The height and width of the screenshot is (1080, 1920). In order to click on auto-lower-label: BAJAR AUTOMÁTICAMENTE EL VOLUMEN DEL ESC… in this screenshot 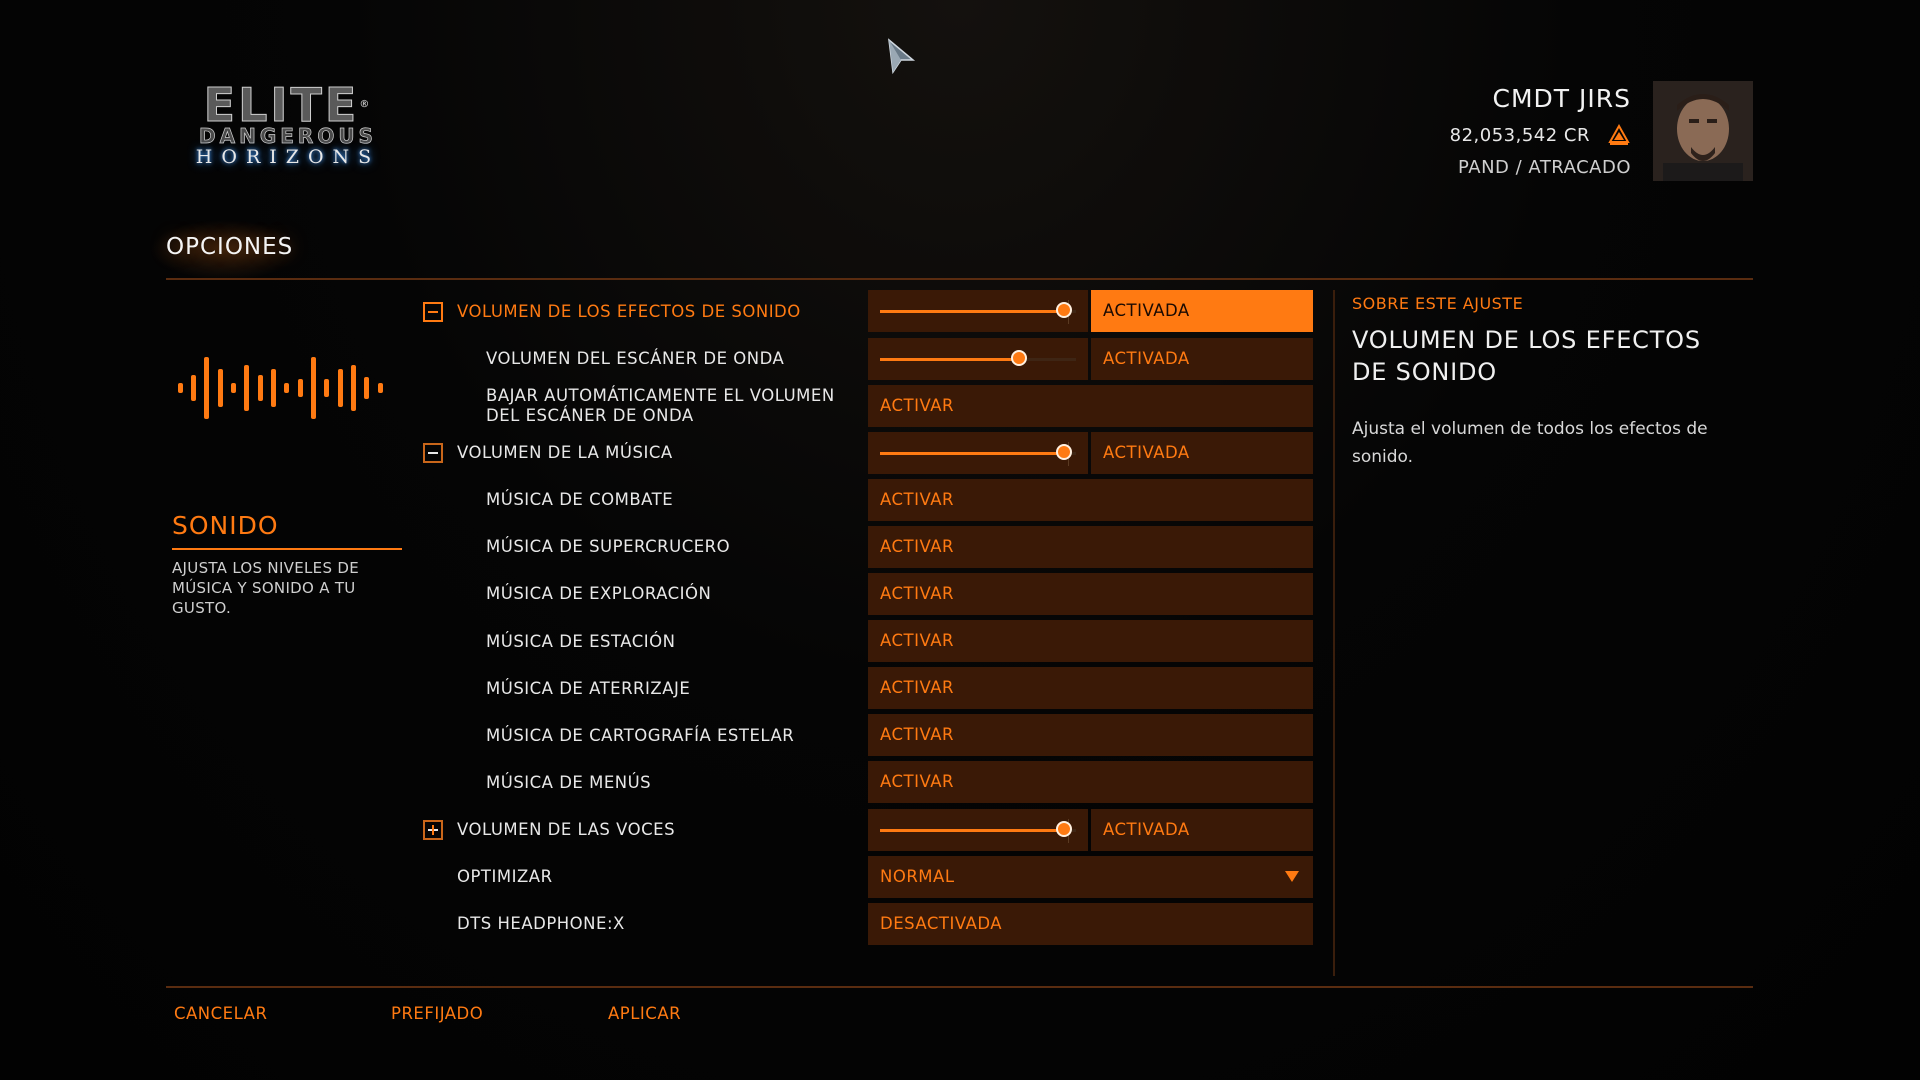, I will do `click(660, 405)`.